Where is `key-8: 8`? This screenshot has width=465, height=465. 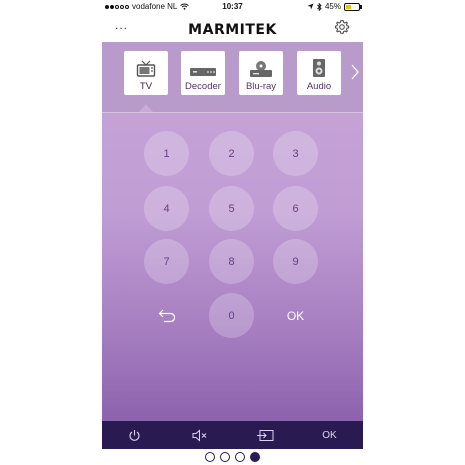
key-8: 8 is located at coordinates (231, 261).